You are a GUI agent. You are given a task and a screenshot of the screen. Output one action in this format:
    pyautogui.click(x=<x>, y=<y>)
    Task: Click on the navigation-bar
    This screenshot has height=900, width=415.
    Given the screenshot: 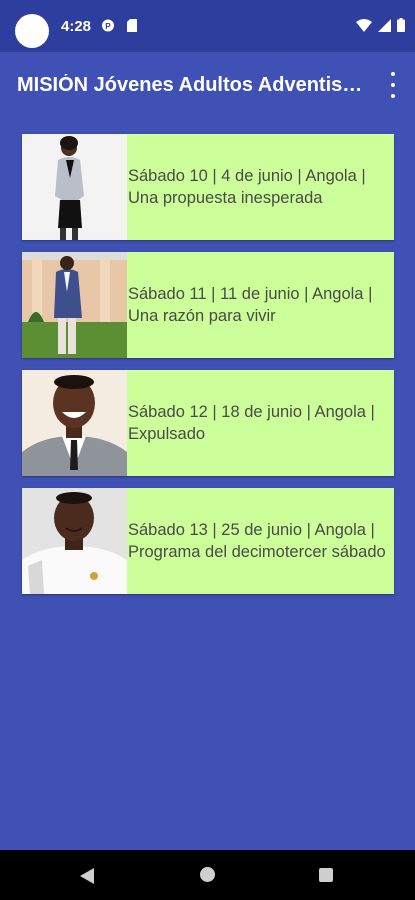 What is the action you would take?
    pyautogui.click(x=207, y=875)
    